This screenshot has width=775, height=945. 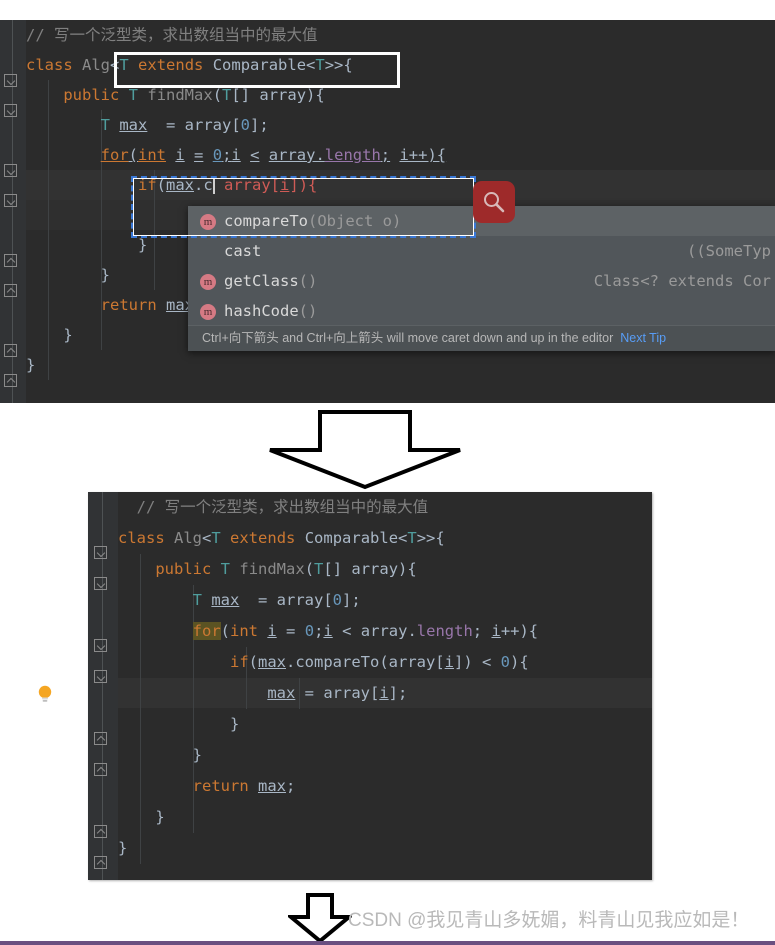 I want to click on text-caret, so click(x=218, y=185).